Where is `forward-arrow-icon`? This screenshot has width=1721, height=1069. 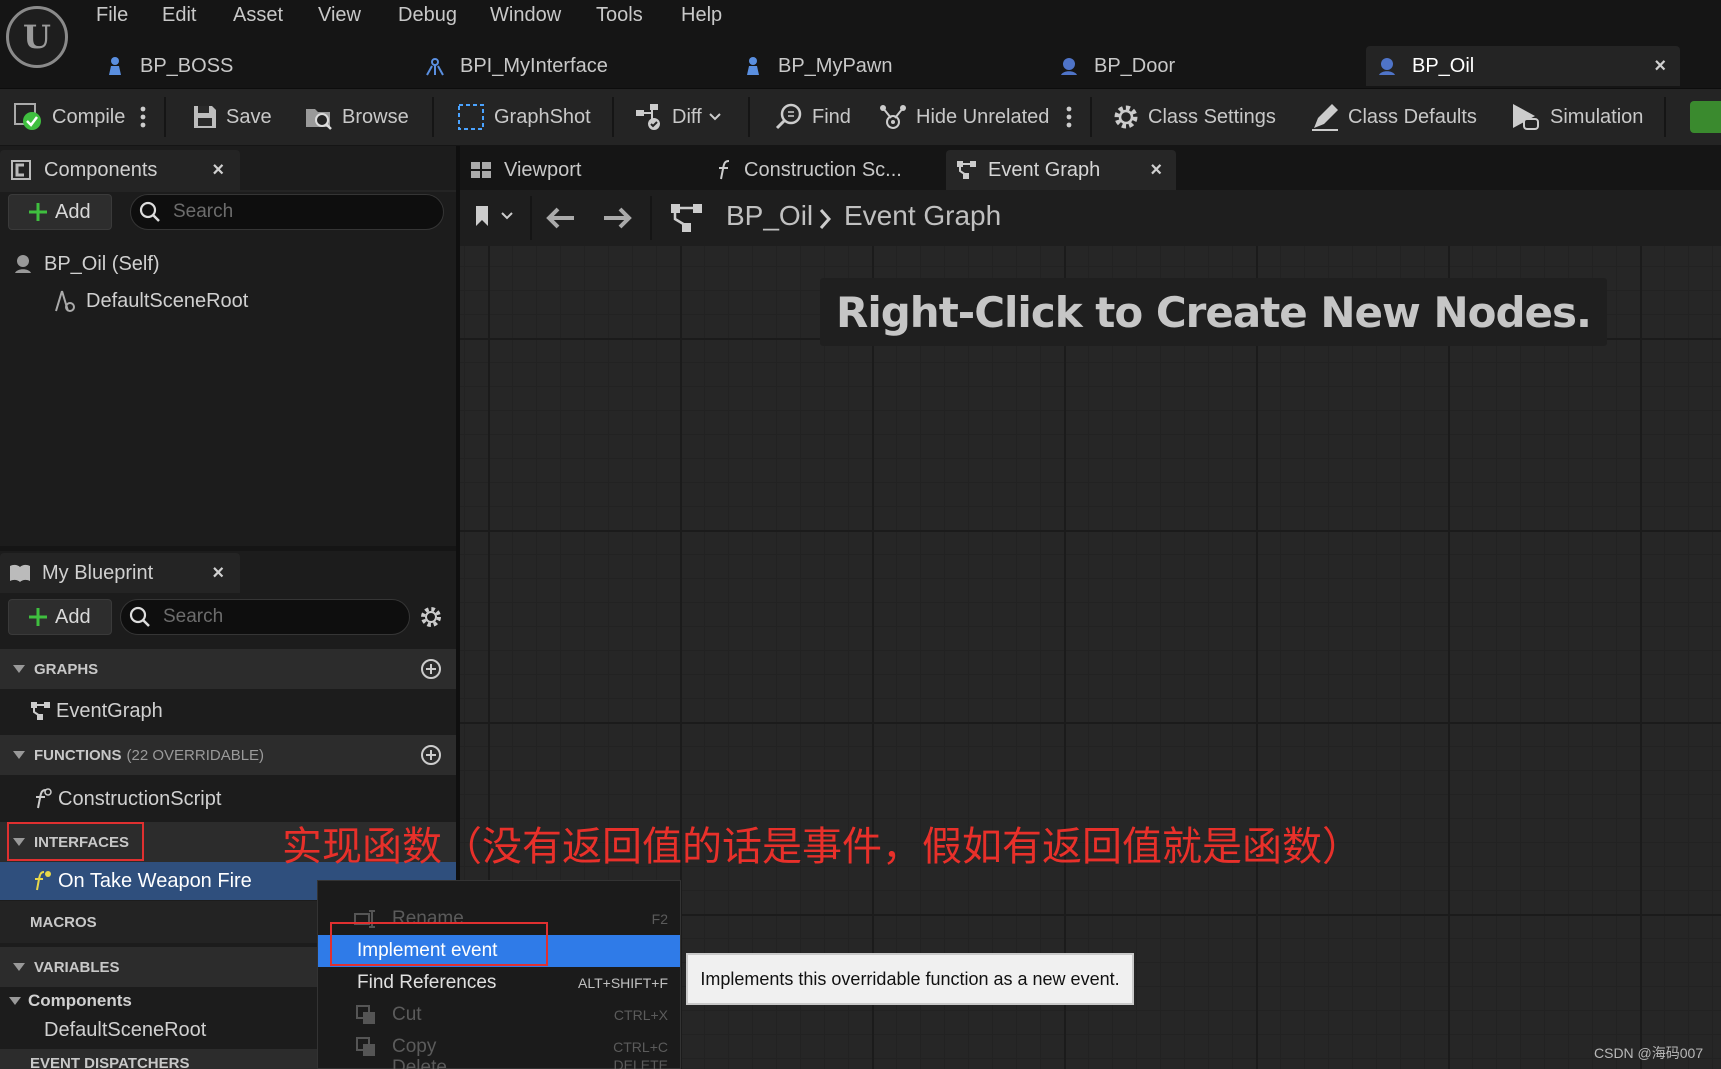 forward-arrow-icon is located at coordinates (618, 218).